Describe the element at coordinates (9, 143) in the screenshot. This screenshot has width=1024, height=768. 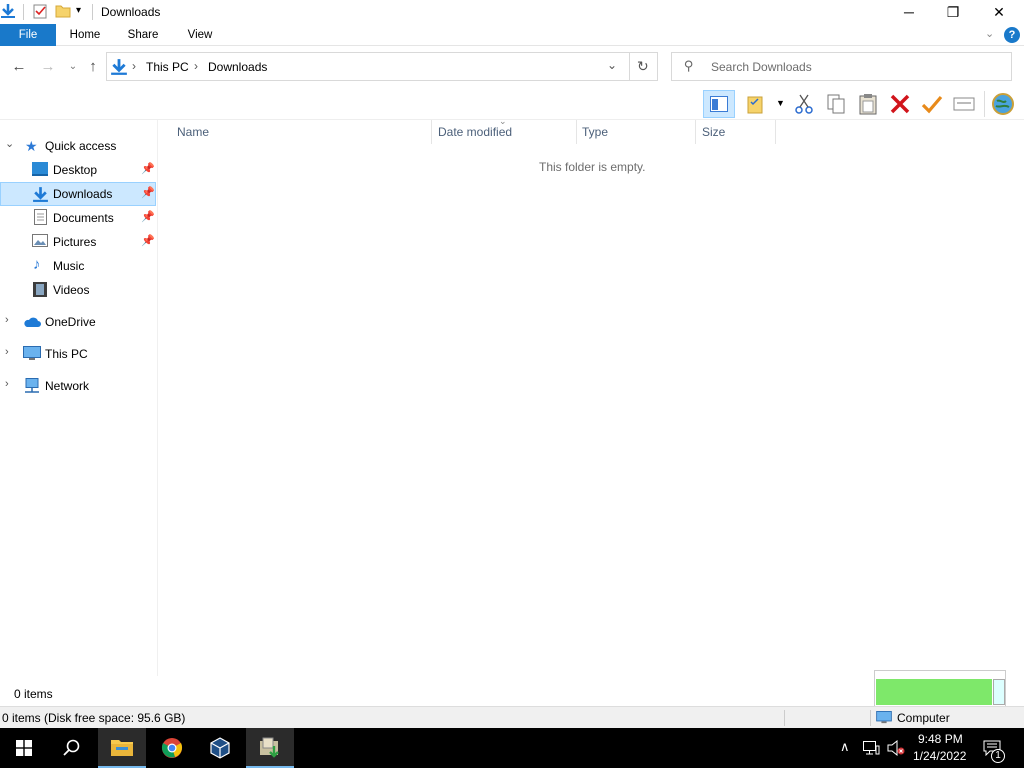
I see `expanded-chevron-icon: ⌄` at that location.